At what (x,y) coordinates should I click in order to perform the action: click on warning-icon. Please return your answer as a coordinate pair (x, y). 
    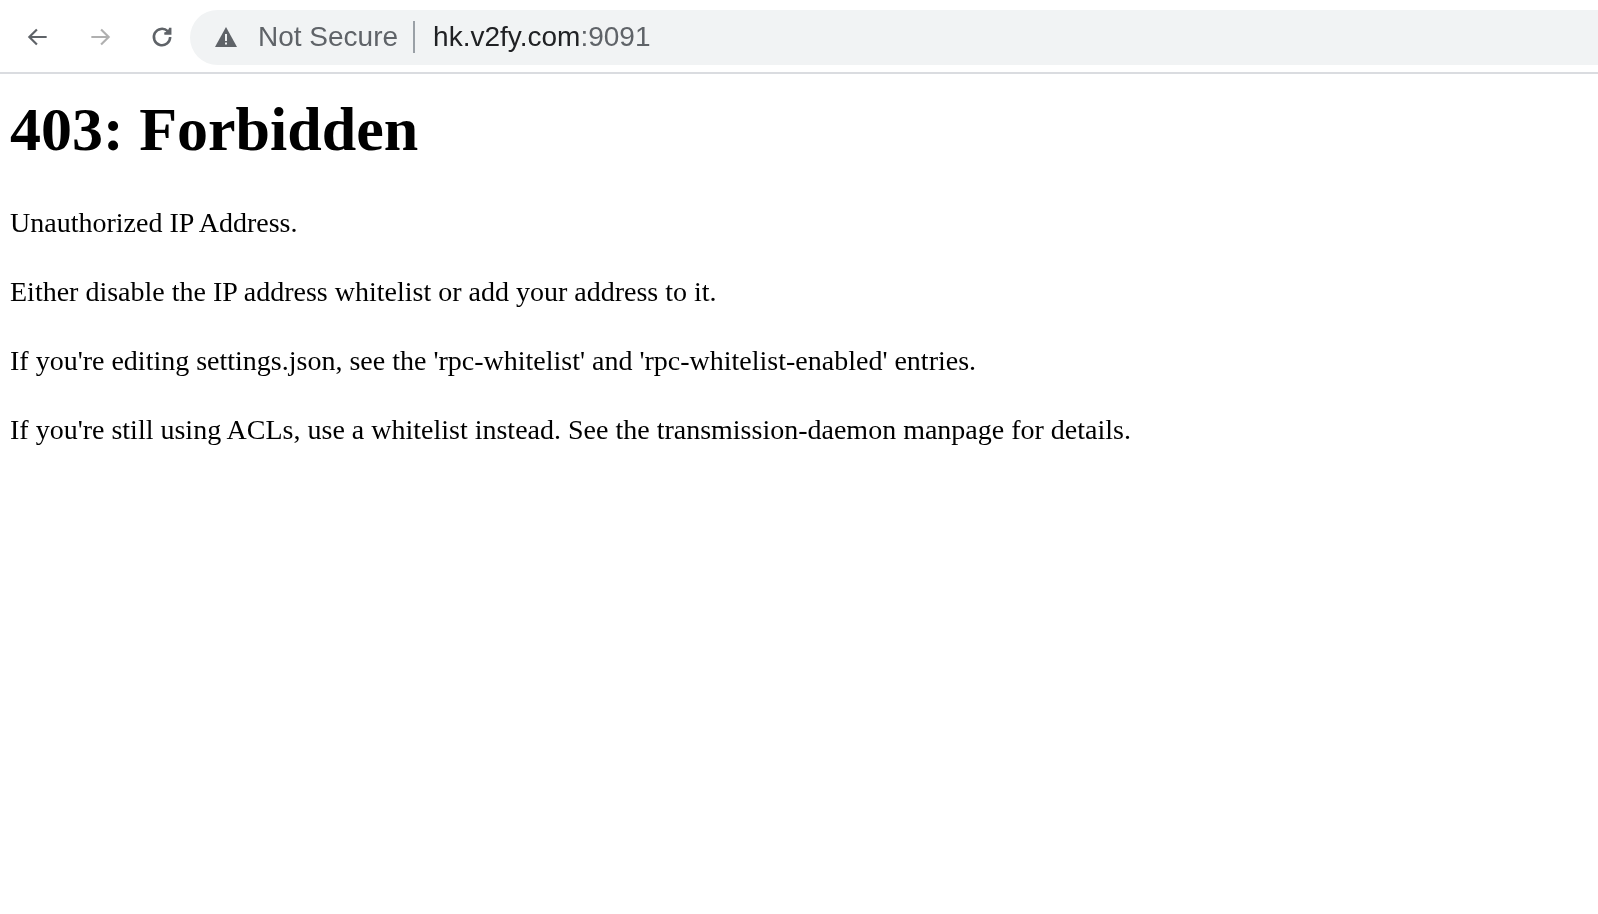
    Looking at the image, I should click on (226, 37).